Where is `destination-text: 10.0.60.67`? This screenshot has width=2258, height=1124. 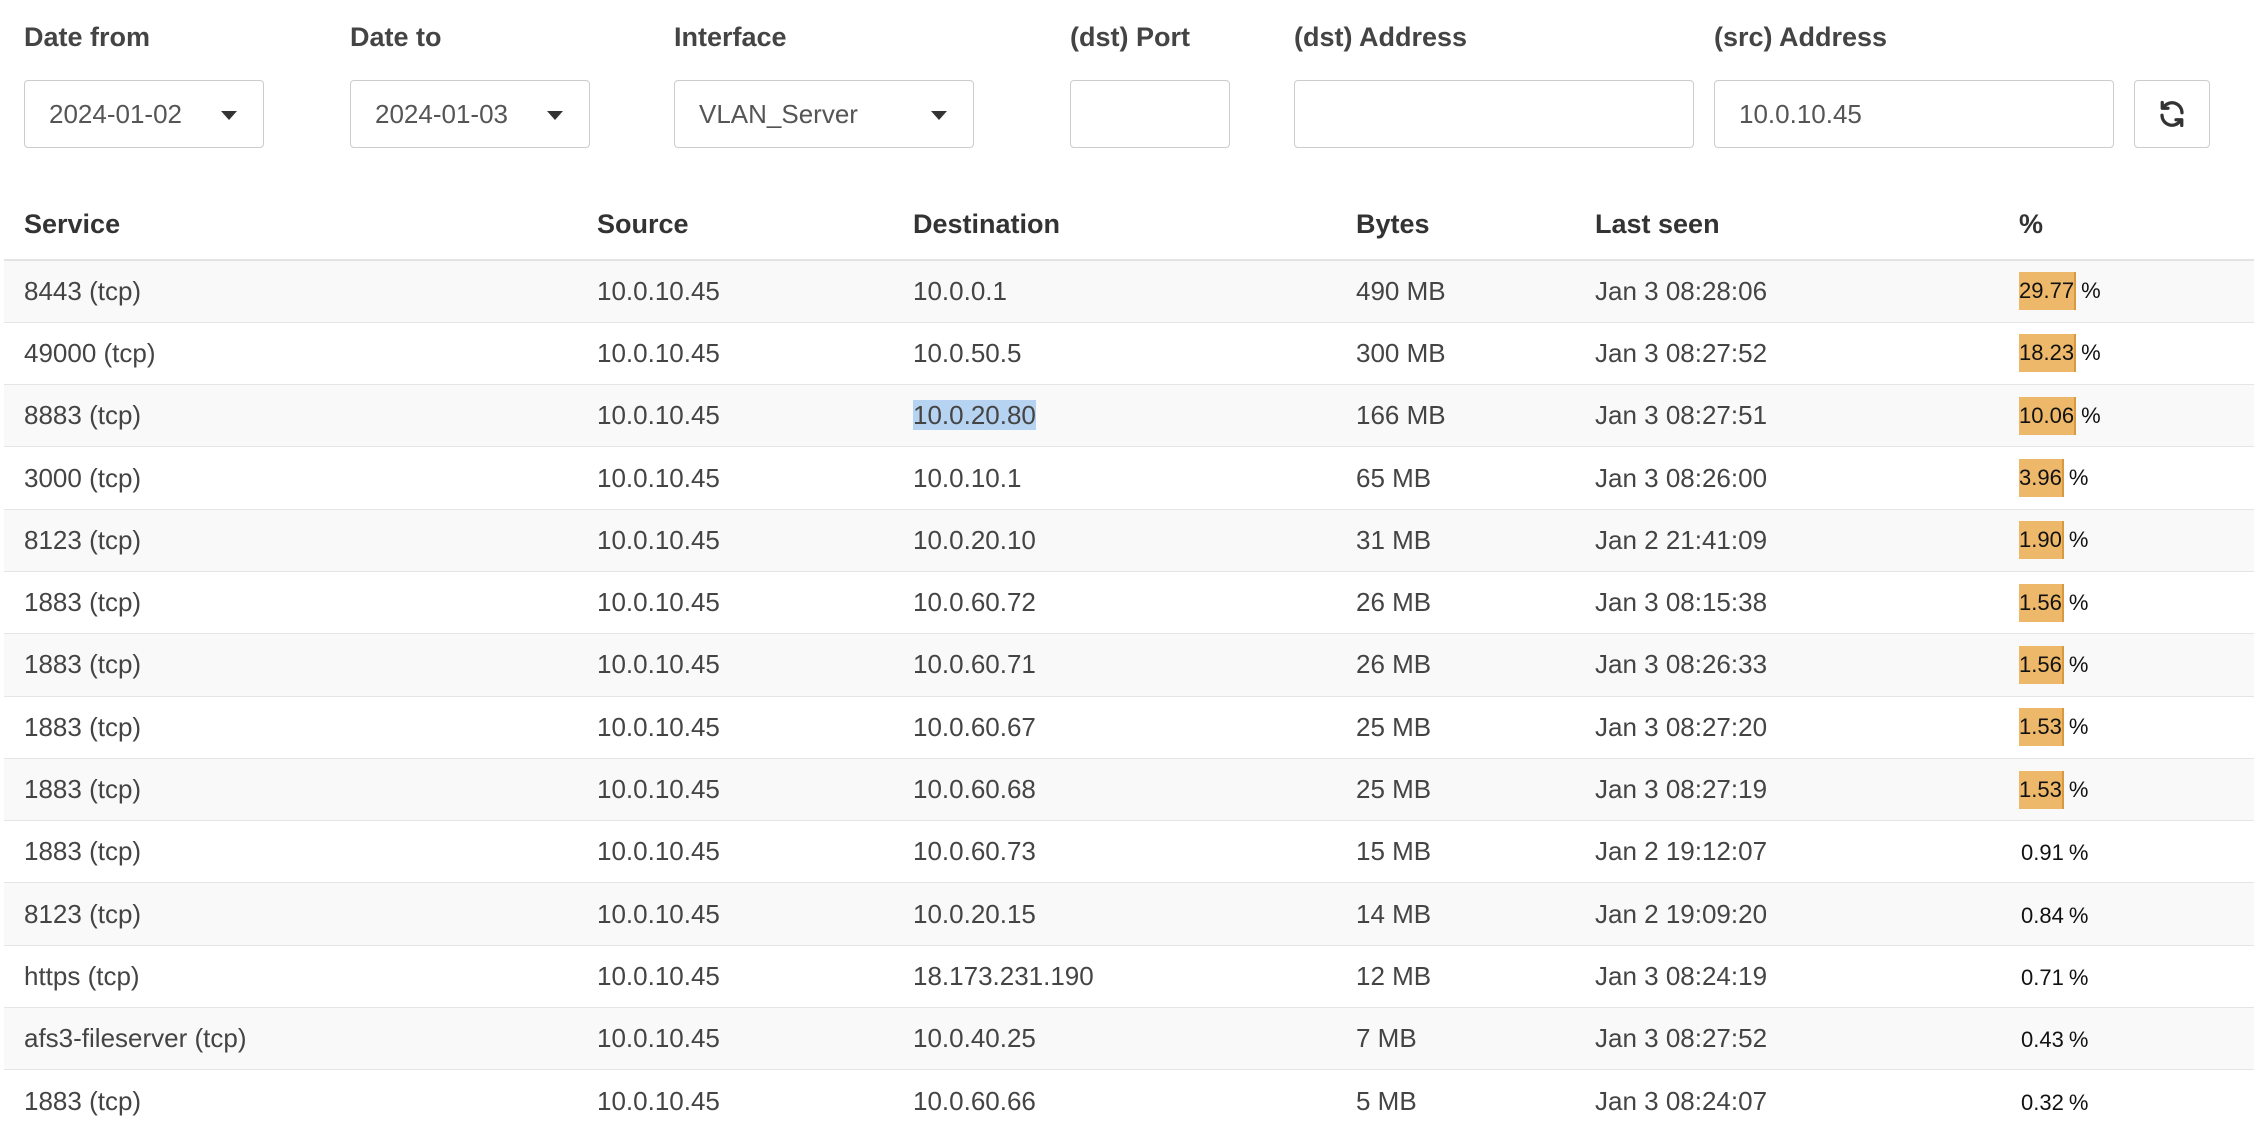
destination-text: 10.0.60.67 is located at coordinates (974, 726).